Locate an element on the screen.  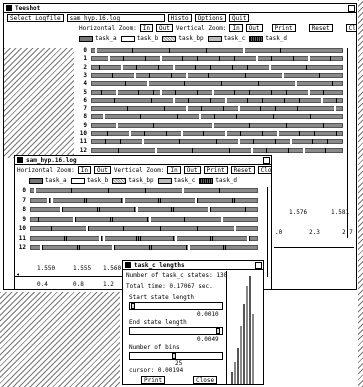
lane-label: 5 is located at coordinates (85, 92).